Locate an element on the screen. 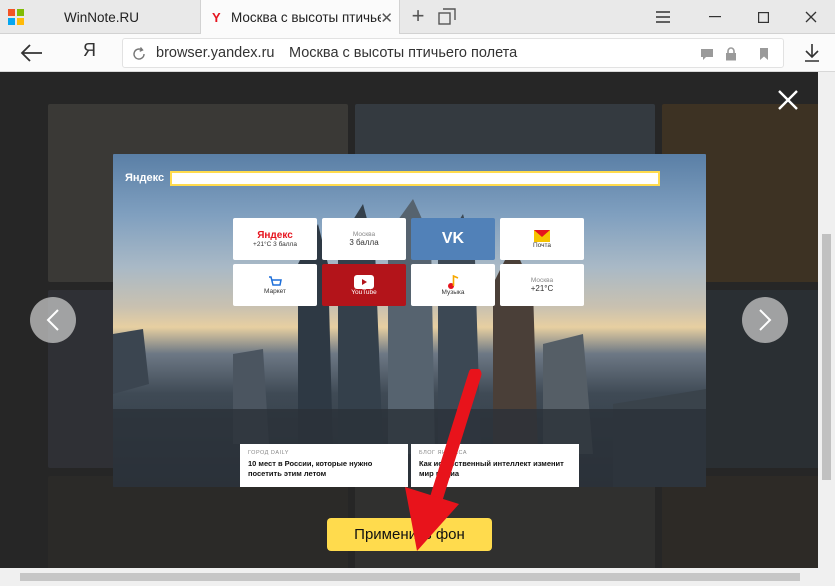  tab-winnote: WinNote.RU is located at coordinates (119, 17).